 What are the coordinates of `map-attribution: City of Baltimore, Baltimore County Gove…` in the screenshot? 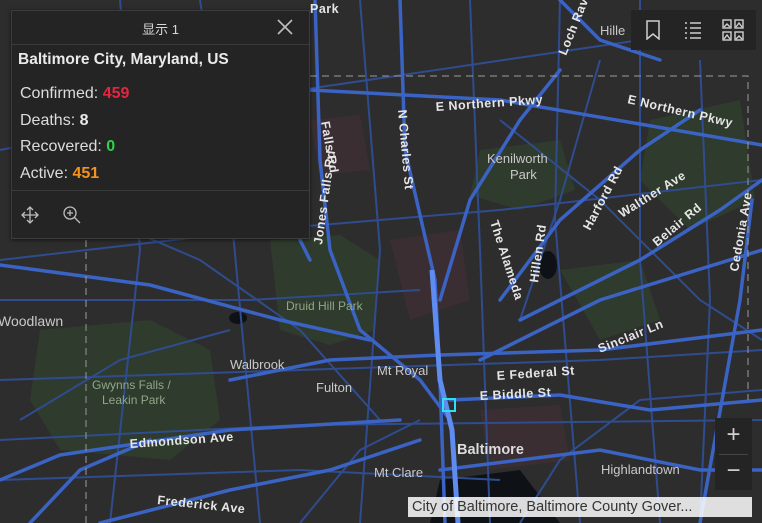 It's located at (580, 507).